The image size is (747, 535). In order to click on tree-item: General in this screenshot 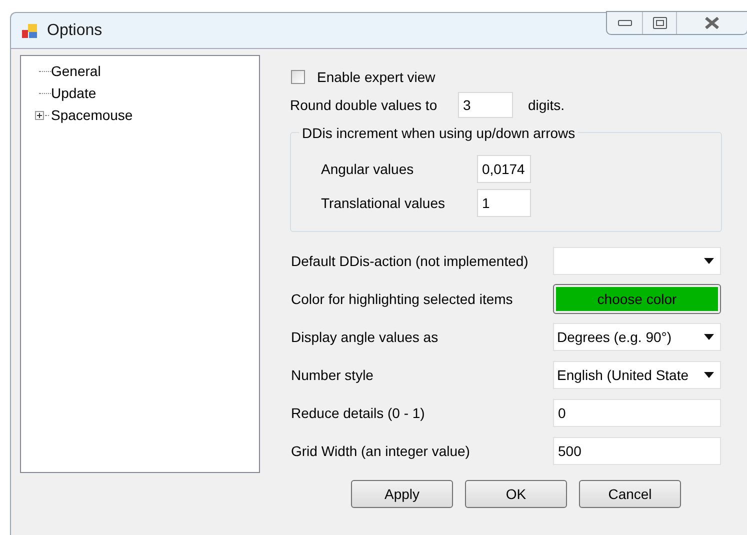, I will do `click(76, 71)`.